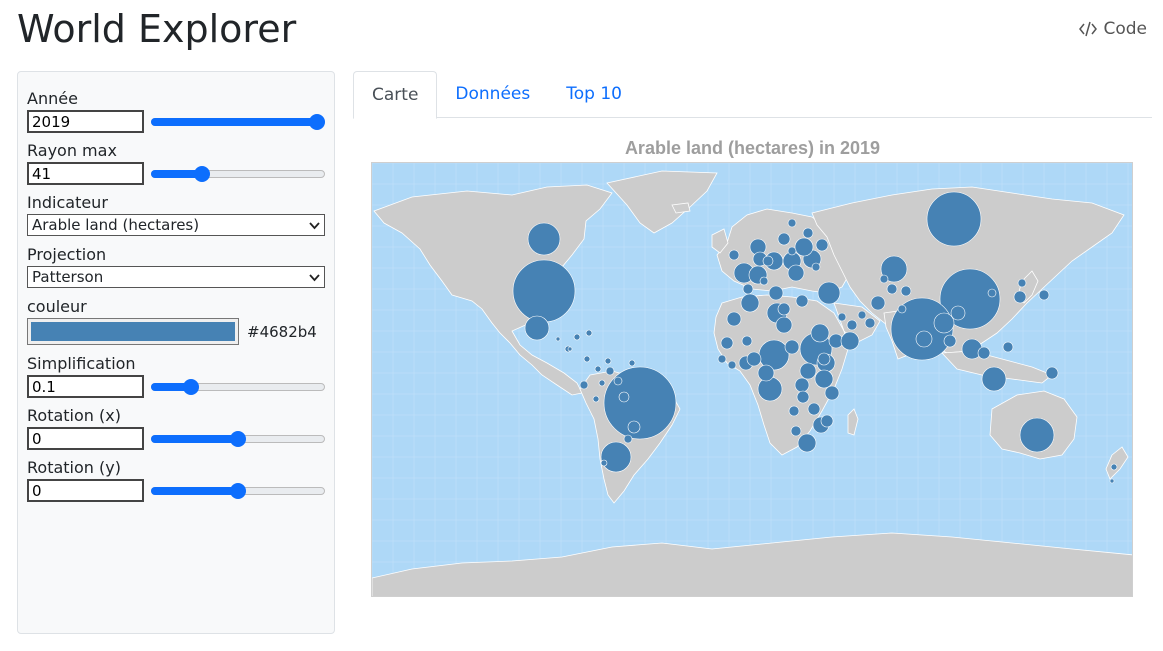  I want to click on projection-select: Patterson, so click(176, 277).